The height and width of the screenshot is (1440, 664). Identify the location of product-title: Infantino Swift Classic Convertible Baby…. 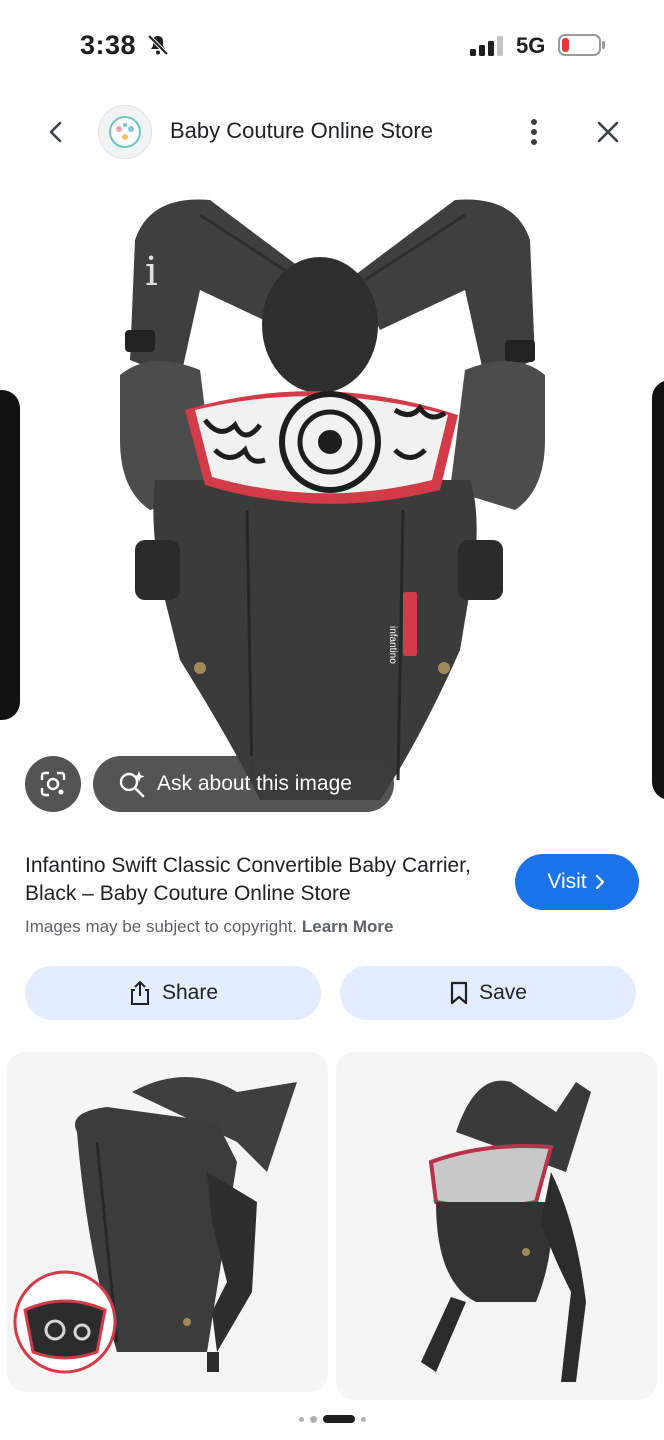
(260, 880).